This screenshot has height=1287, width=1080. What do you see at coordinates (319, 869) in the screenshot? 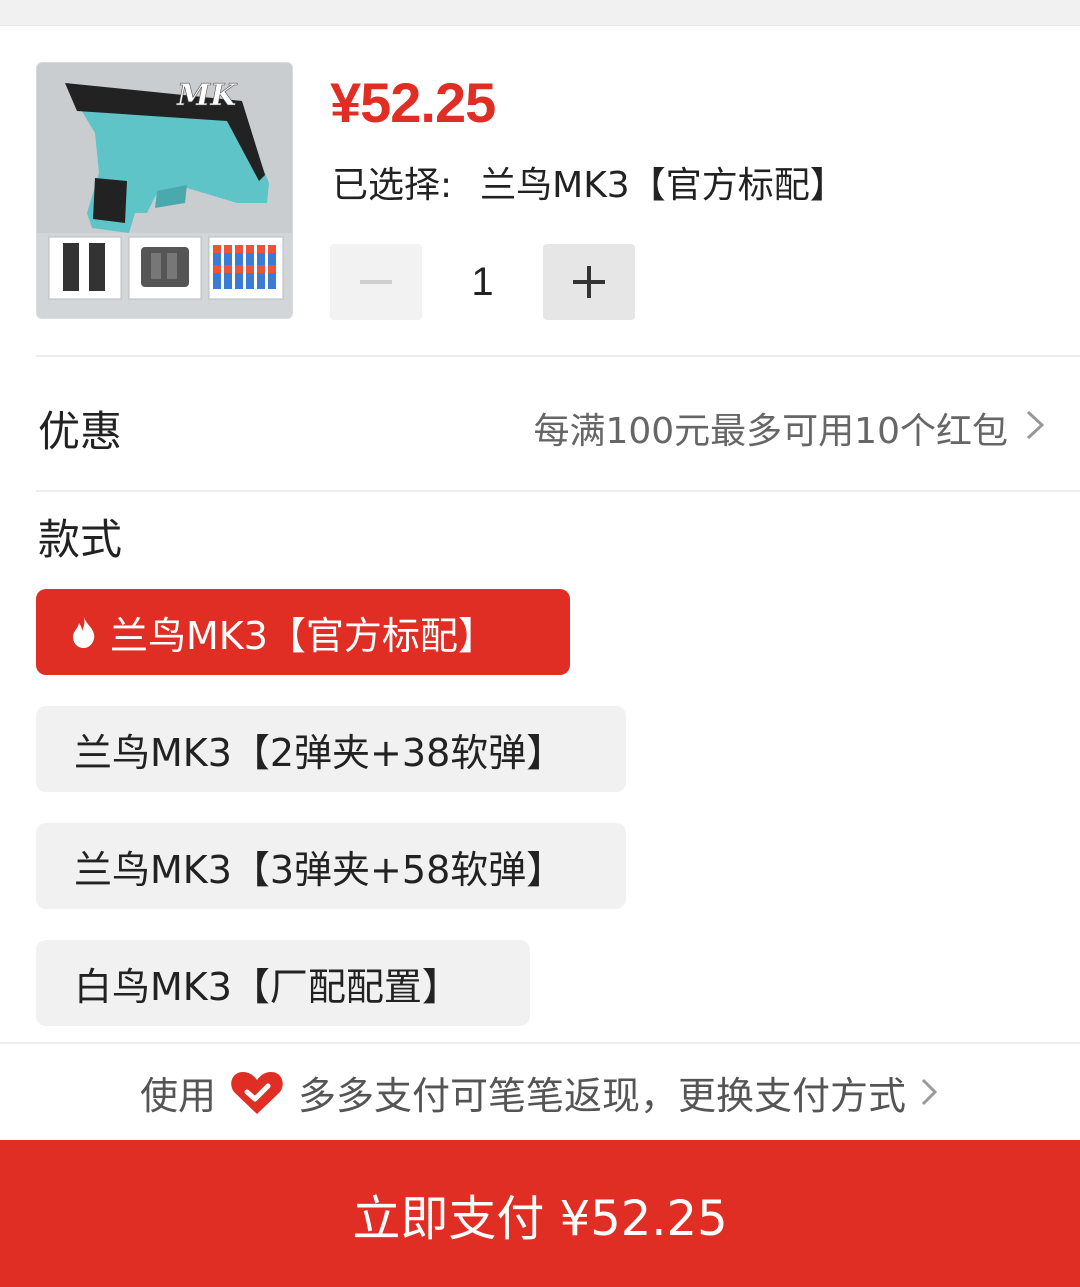
I see `style-option-label: 兰鸟MK3【3弹夹+58软弹】` at bounding box center [319, 869].